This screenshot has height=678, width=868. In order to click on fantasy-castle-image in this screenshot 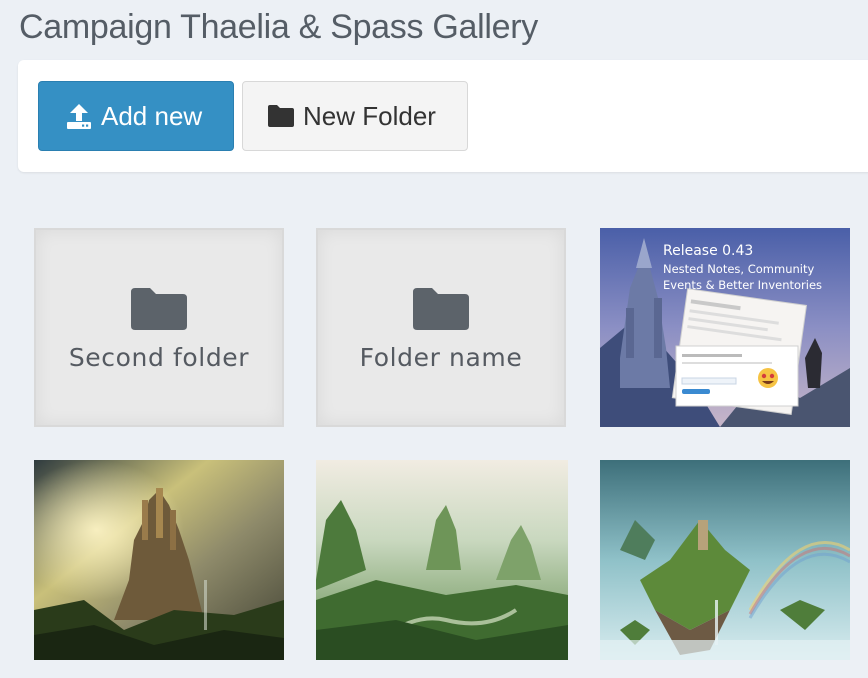, I will do `click(159, 560)`.